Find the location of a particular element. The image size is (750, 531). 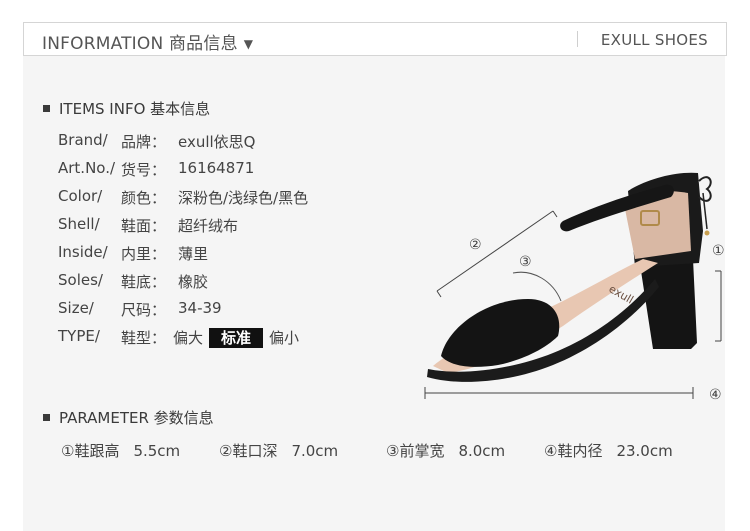

label-cn: 鞋面： is located at coordinates (144, 226).